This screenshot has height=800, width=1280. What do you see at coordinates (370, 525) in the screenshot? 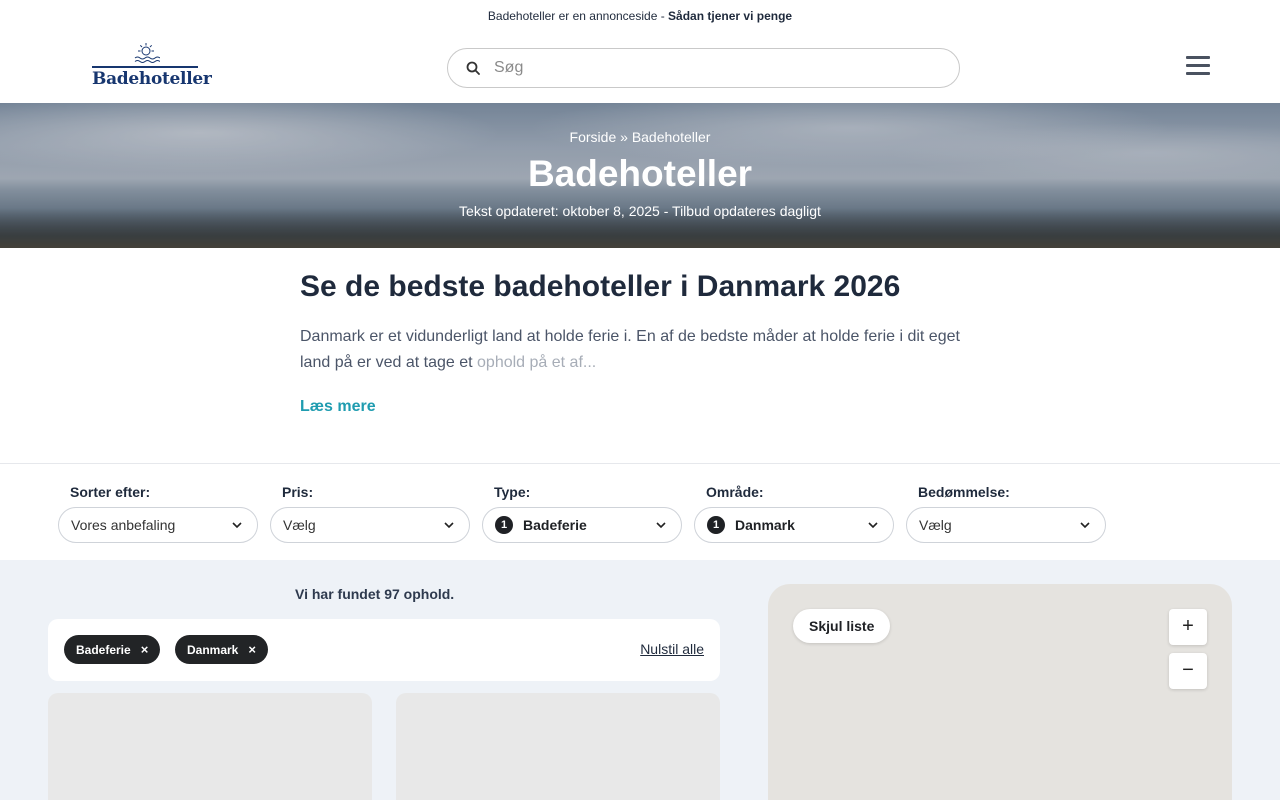
I see `price-select: Vælg` at bounding box center [370, 525].